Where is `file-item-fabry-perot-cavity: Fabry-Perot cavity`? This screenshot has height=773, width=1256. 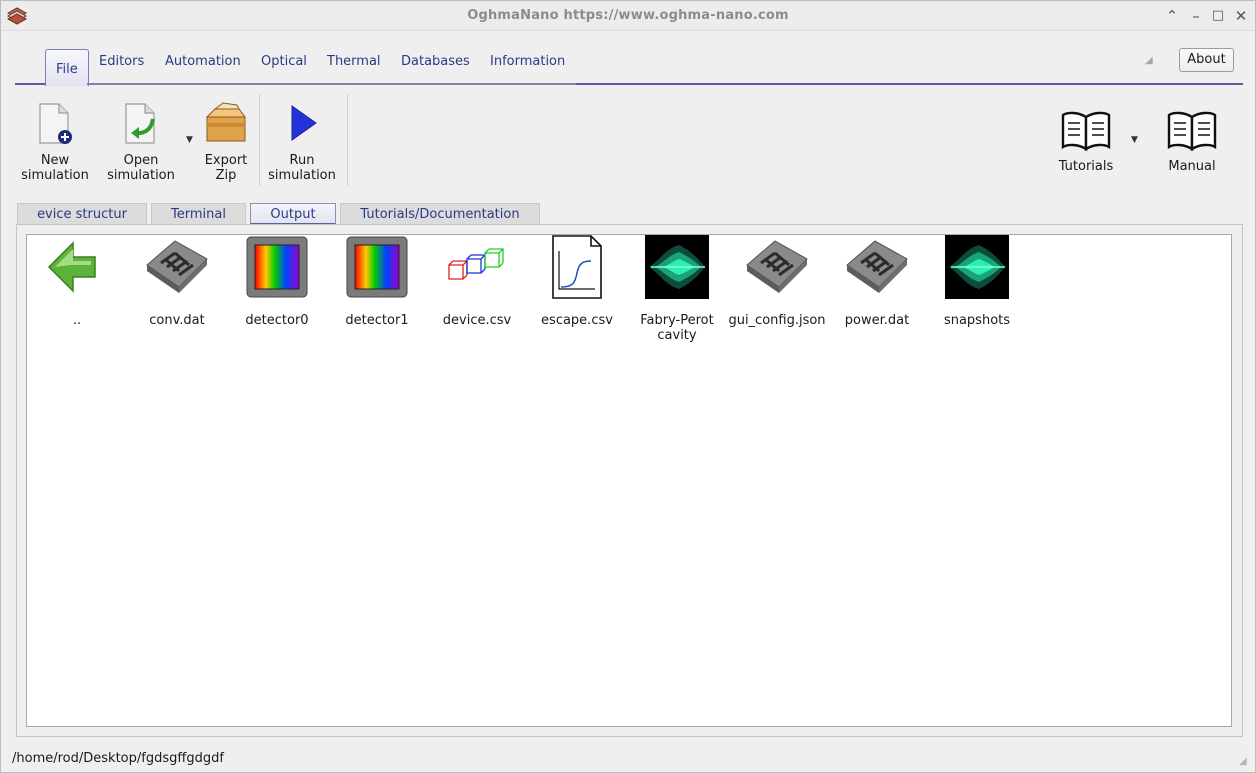
file-item-fabry-perot-cavity: Fabry-Perot cavity is located at coordinates (677, 289).